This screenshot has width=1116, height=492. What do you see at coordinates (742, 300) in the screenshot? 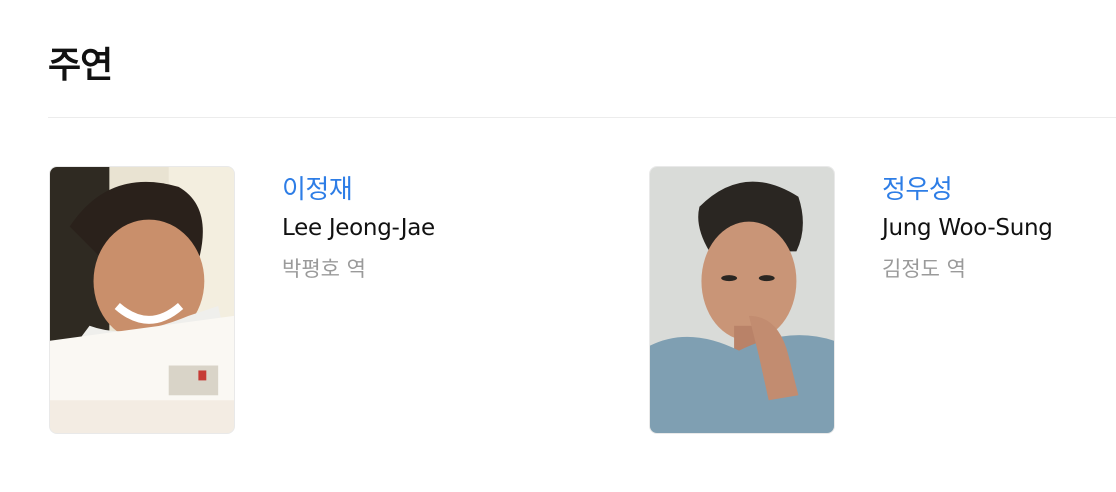
I see `cast-photo-jung-woo-sung` at bounding box center [742, 300].